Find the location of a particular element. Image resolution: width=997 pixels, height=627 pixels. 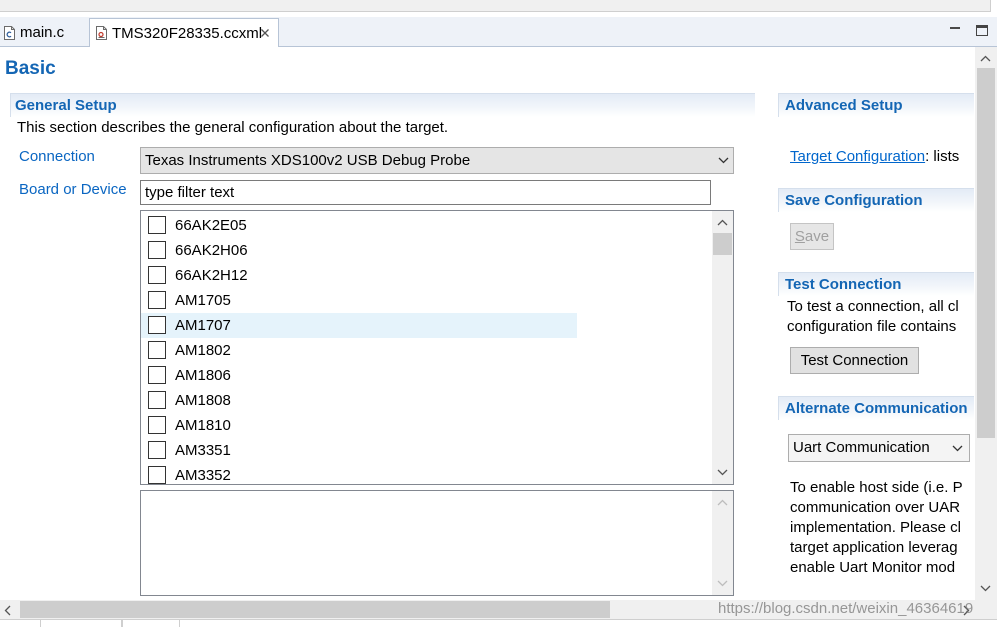

device-label: 66AK2H12 is located at coordinates (211, 275).